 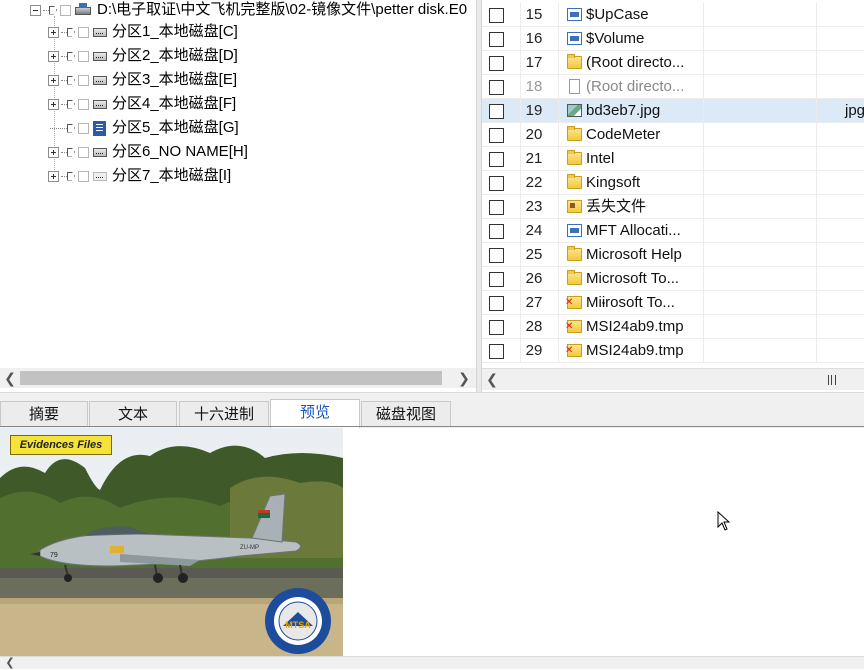 I want to click on collapse-icon, so click(x=35, y=10).